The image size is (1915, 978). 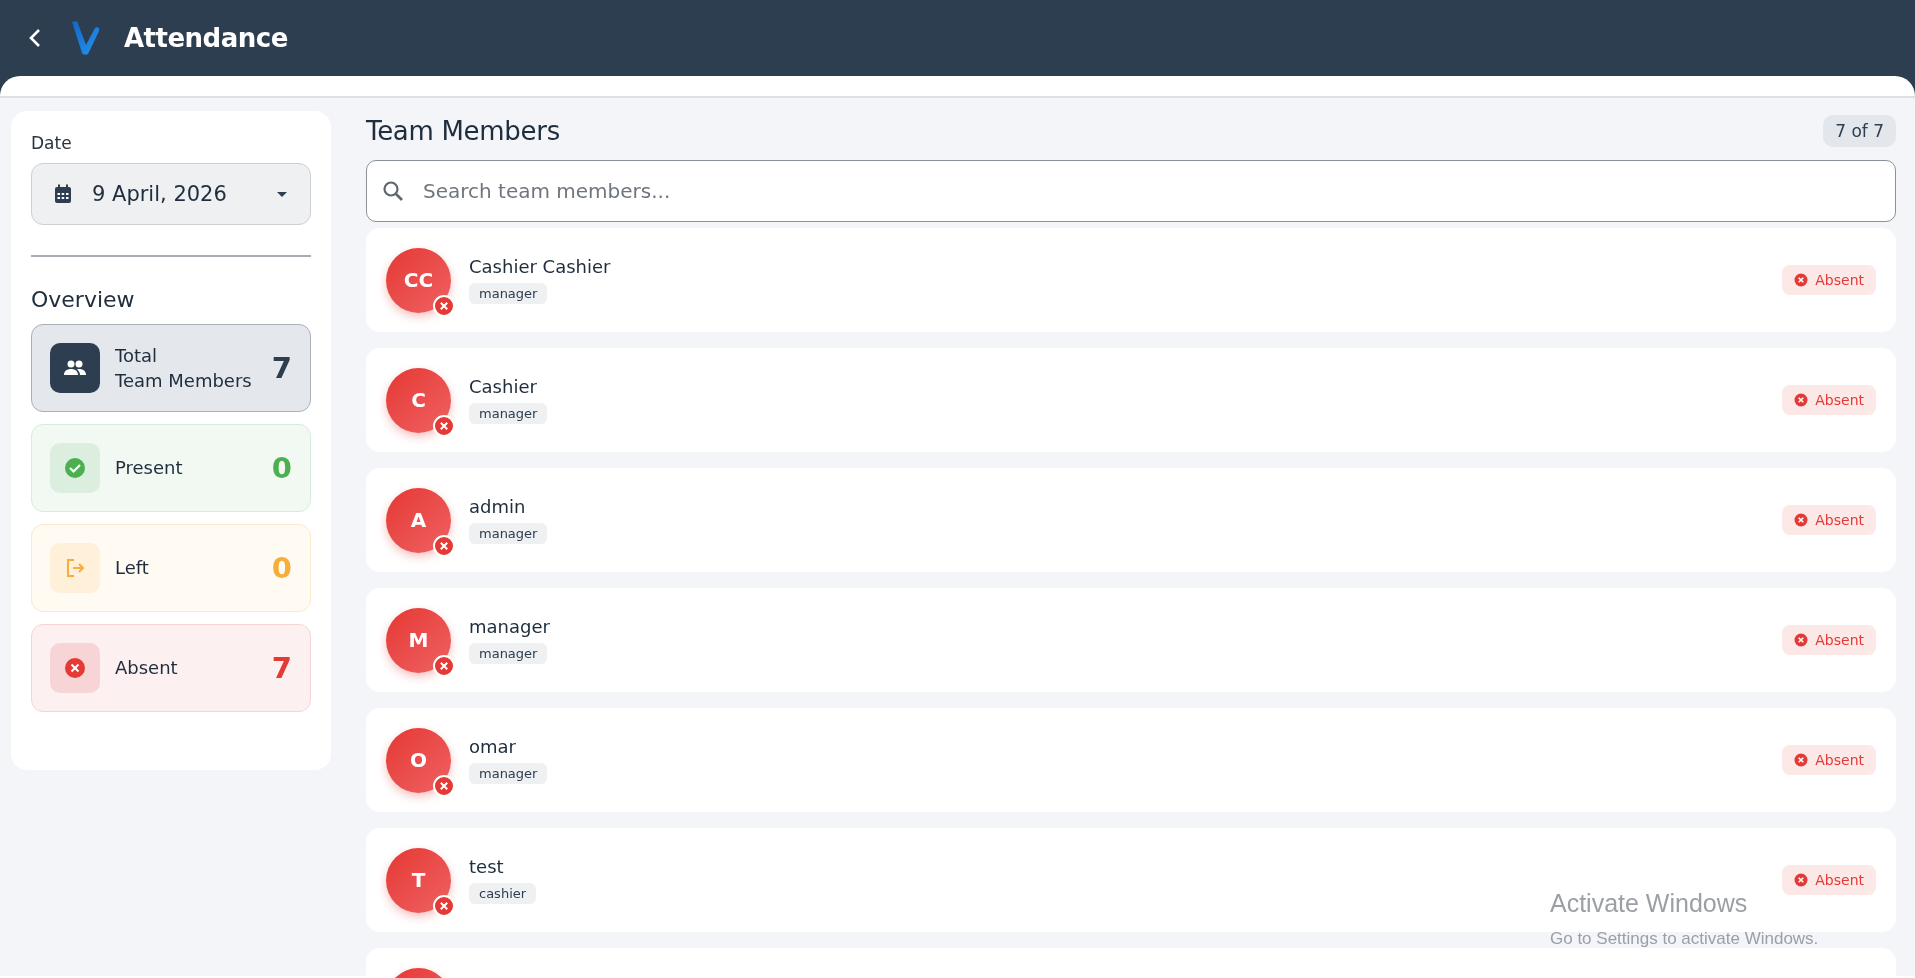 I want to click on member-card: M manager manager Absent, so click(x=1131, y=640).